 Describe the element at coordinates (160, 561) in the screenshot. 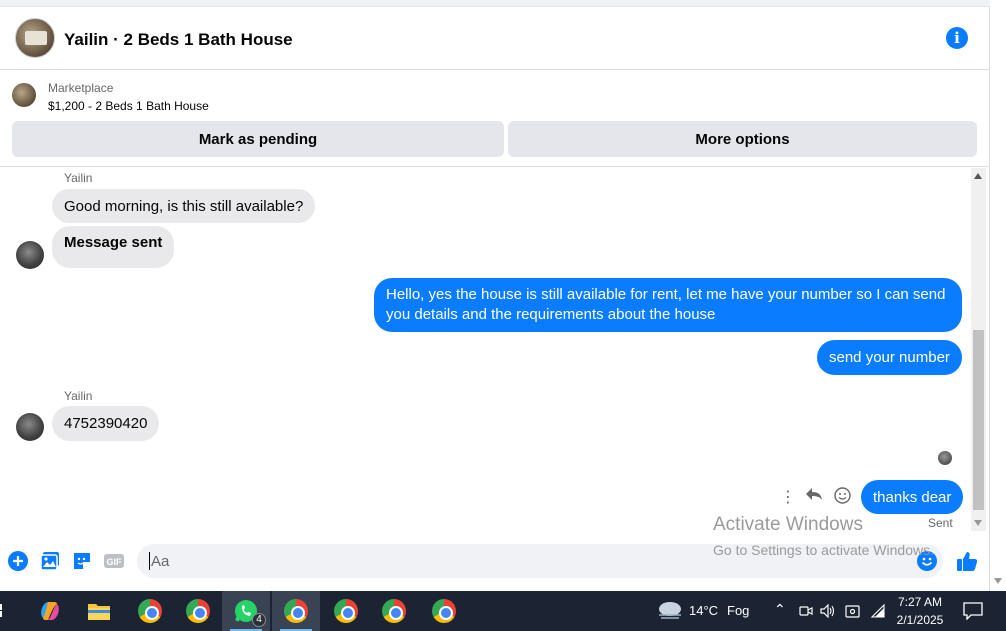

I see `message-input-placeholder: Aa` at that location.